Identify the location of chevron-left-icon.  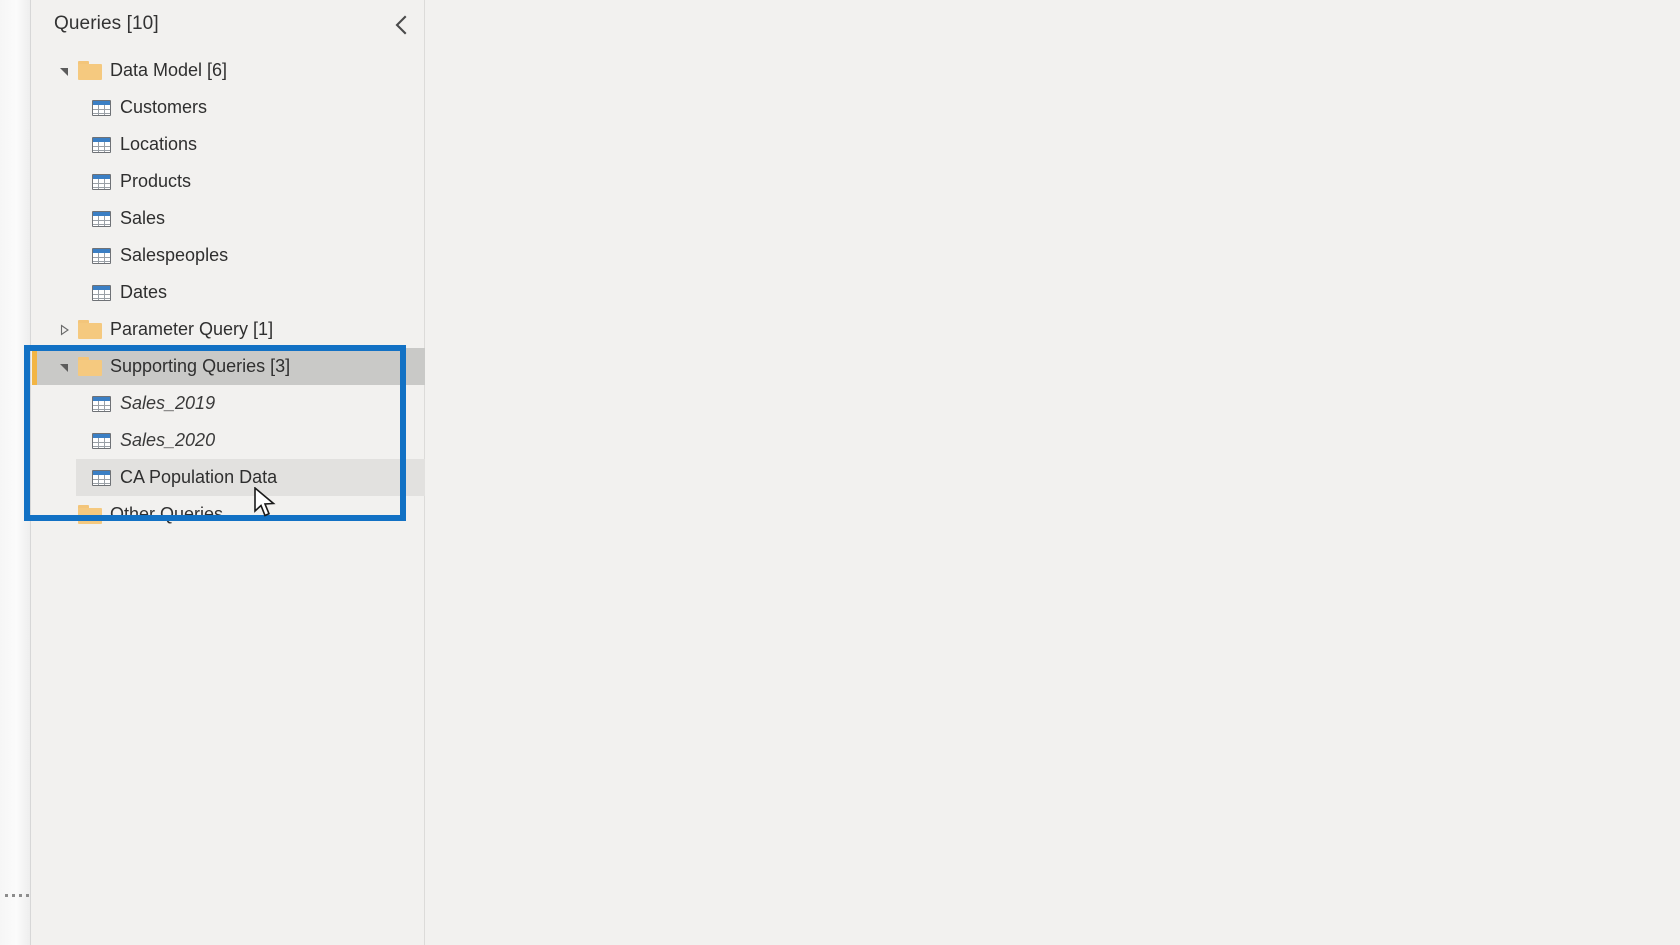
(400, 25).